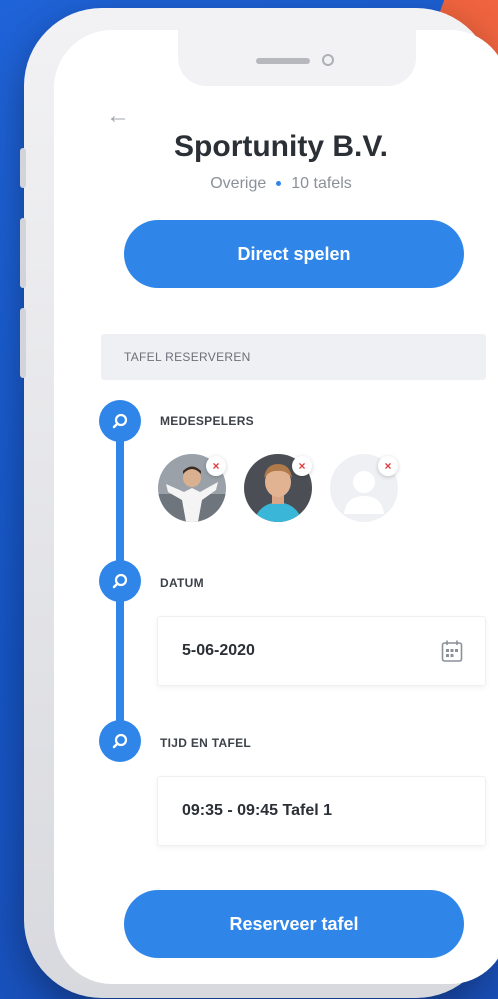 This screenshot has height=999, width=498. I want to click on direct-play-button: Direct spelen, so click(294, 254).